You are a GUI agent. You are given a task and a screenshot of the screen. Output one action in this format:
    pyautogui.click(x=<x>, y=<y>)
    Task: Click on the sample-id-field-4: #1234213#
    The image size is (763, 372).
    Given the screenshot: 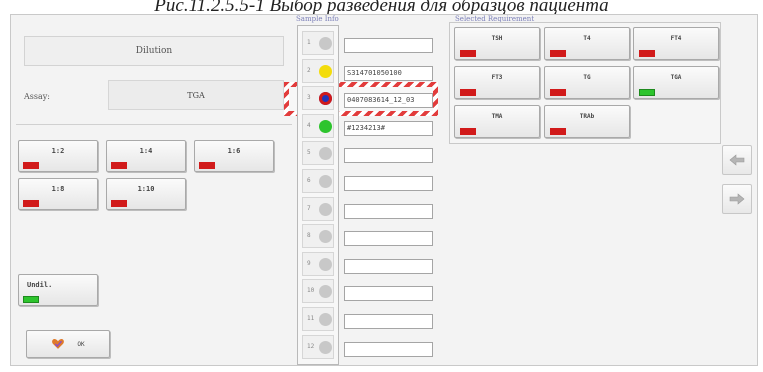 What is the action you would take?
    pyautogui.click(x=388, y=128)
    